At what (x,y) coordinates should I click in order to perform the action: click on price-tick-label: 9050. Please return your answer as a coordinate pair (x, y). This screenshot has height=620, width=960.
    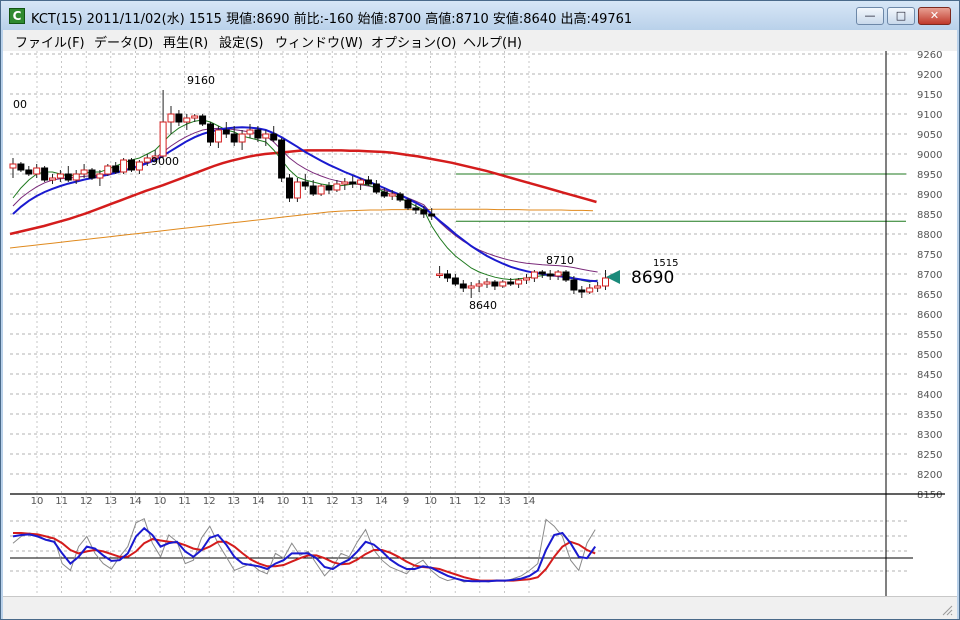
    Looking at the image, I should click on (929, 135).